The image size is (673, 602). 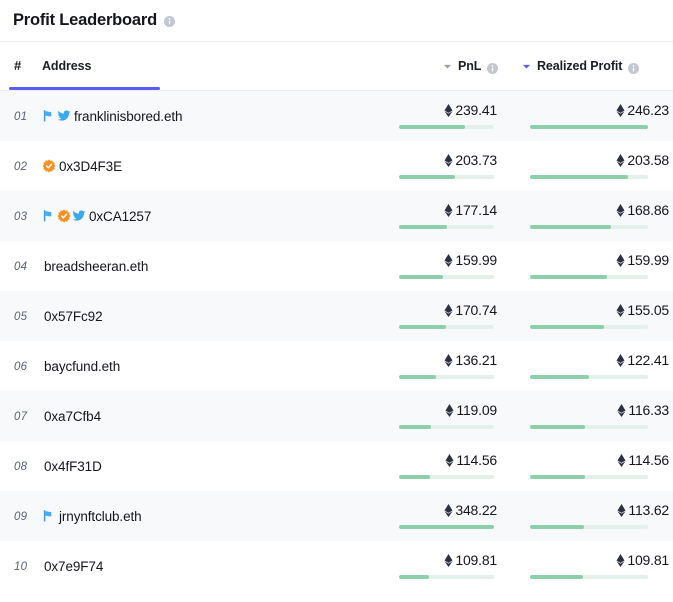 What do you see at coordinates (218, 166) in the screenshot?
I see `row-address: 0x3D4F3E` at bounding box center [218, 166].